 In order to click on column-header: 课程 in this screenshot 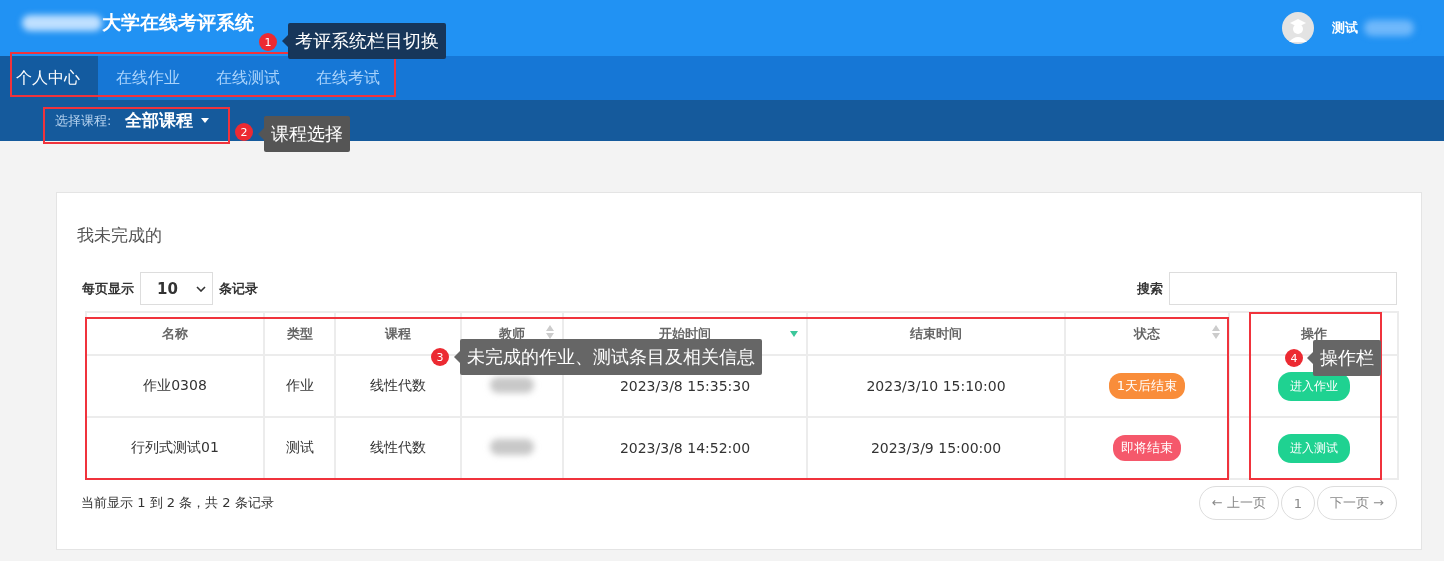, I will do `click(398, 333)`.